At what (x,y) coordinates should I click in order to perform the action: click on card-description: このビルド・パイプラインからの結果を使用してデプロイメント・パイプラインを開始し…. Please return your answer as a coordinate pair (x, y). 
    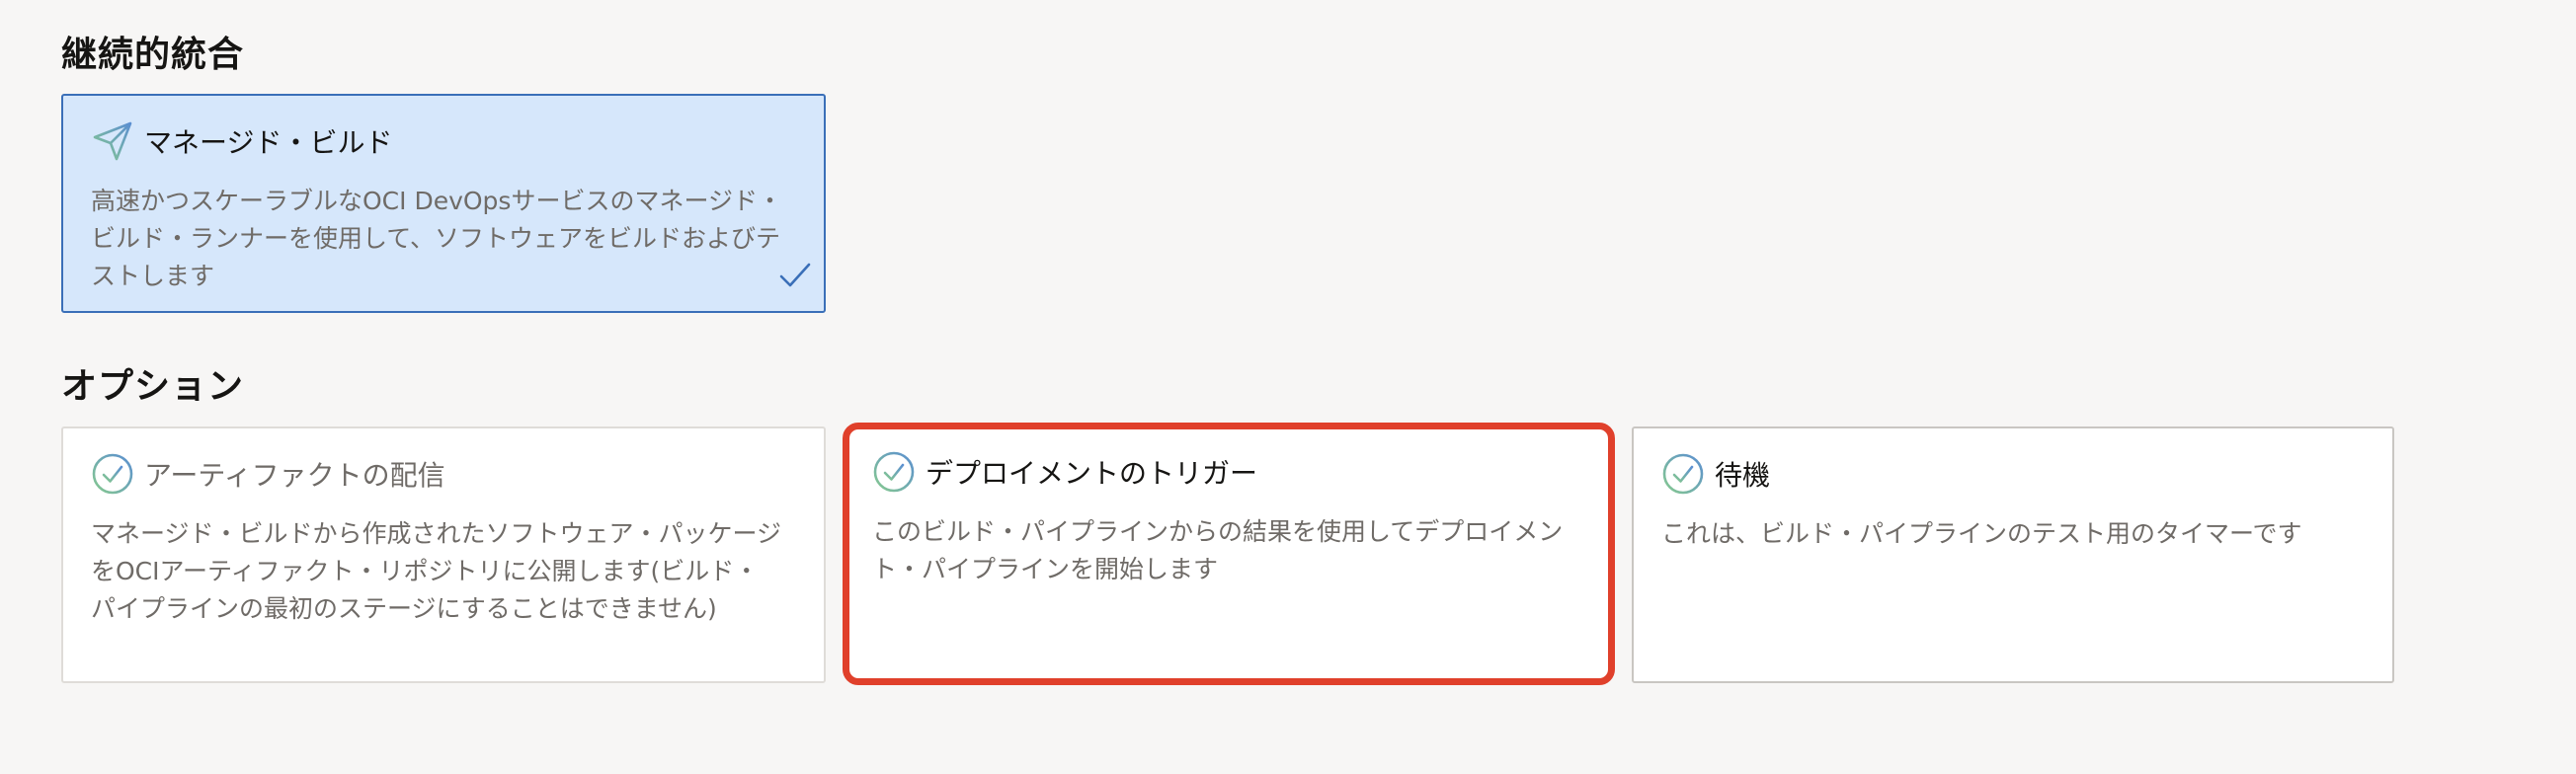
    Looking at the image, I should click on (1218, 550).